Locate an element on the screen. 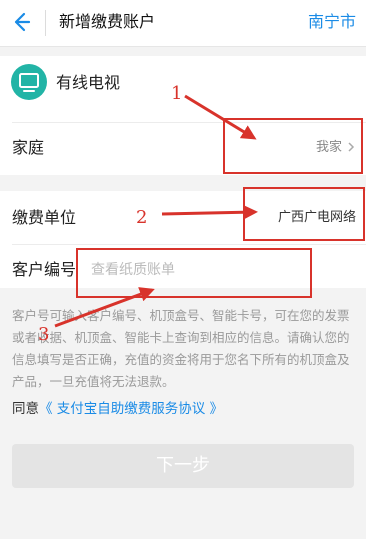  annotation-number-1: 1 is located at coordinates (177, 93).